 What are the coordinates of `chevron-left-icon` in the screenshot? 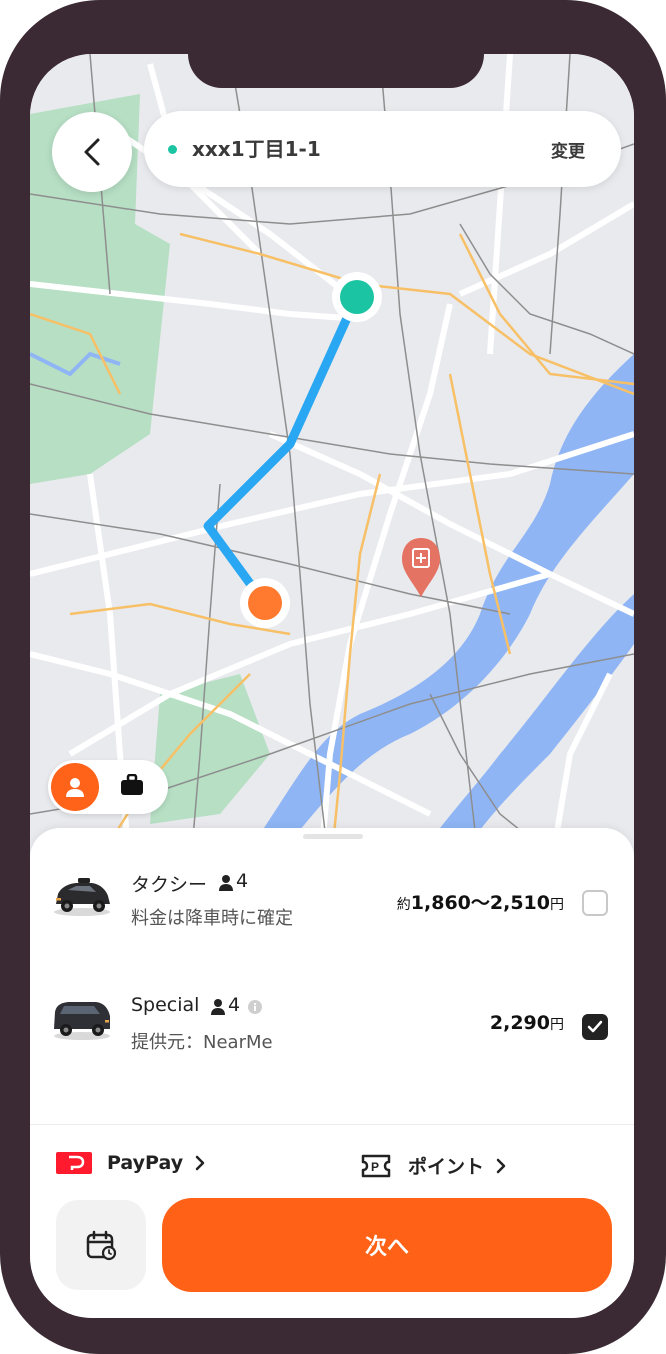 It's located at (92, 152).